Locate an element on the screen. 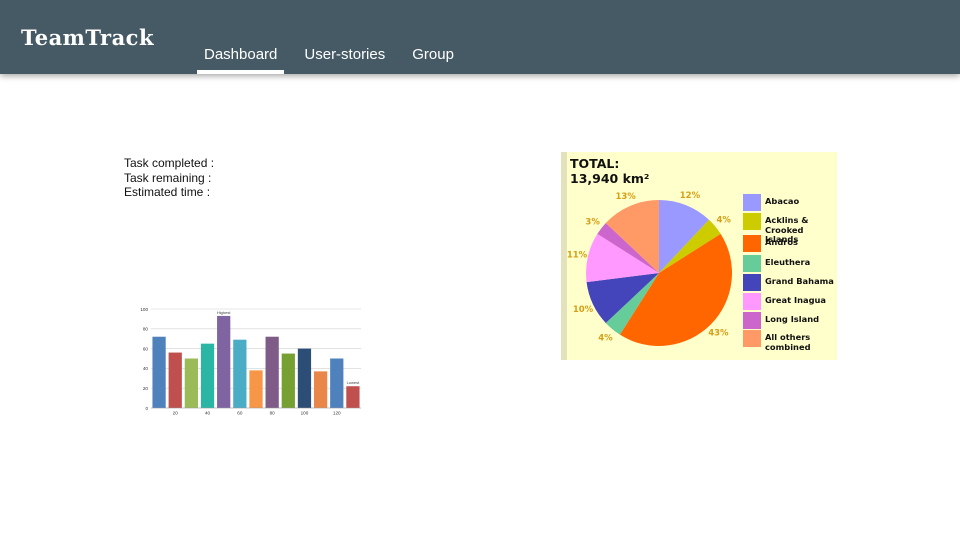  legend-item: Long Island is located at coordinates (781, 320).